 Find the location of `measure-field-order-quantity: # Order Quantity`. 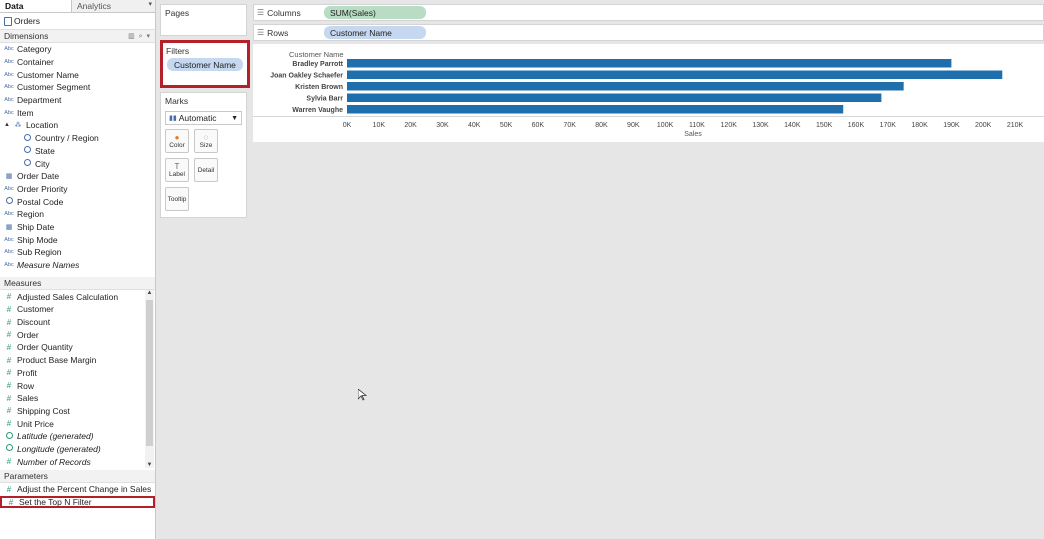

measure-field-order-quantity: # Order Quantity is located at coordinates (77, 347).